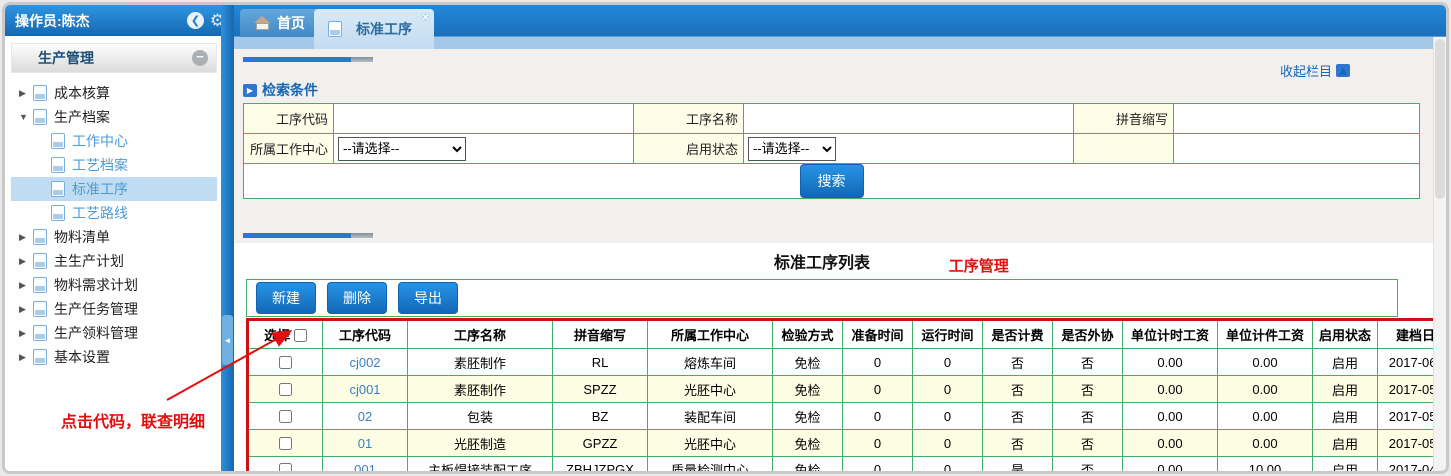  I want to click on table-cell: 免检, so click(807, 416).